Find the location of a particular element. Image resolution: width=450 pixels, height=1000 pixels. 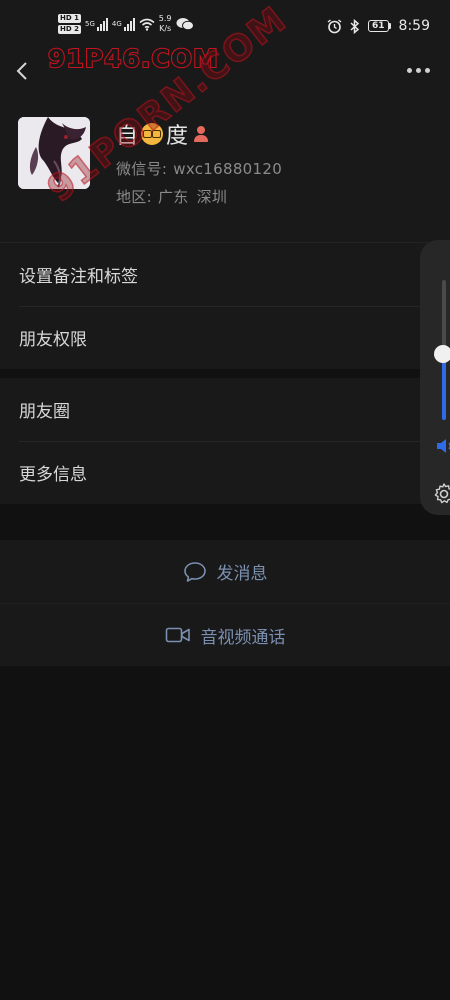

send-message-label: 发消息 is located at coordinates (242, 574).